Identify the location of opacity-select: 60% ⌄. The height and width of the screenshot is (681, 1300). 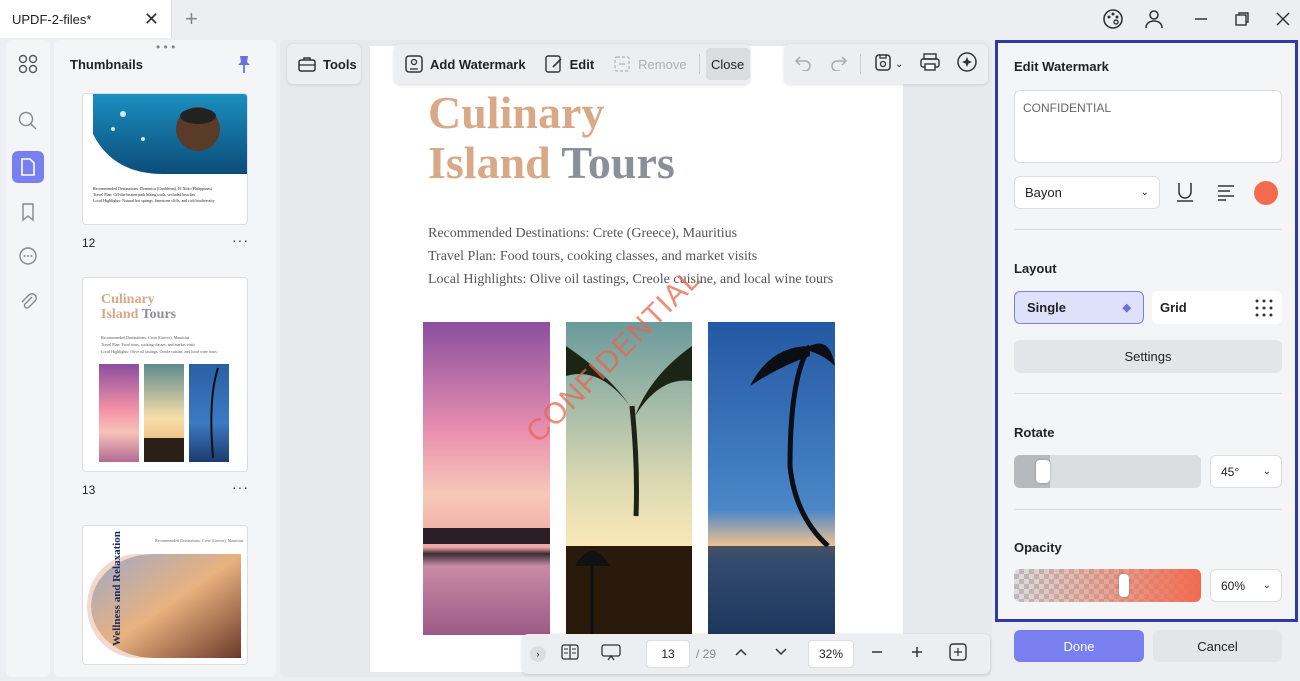
(1246, 585).